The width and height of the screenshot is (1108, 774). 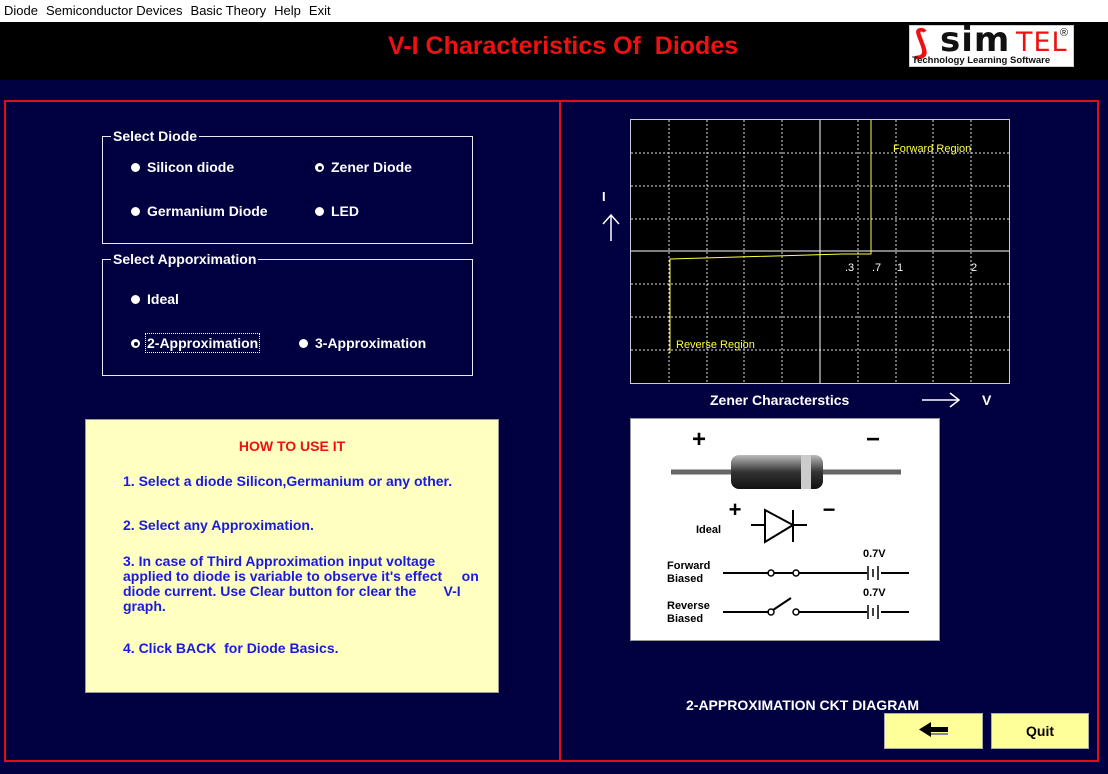 I want to click on menu-basic-theory: Basic Theory, so click(x=229, y=9).